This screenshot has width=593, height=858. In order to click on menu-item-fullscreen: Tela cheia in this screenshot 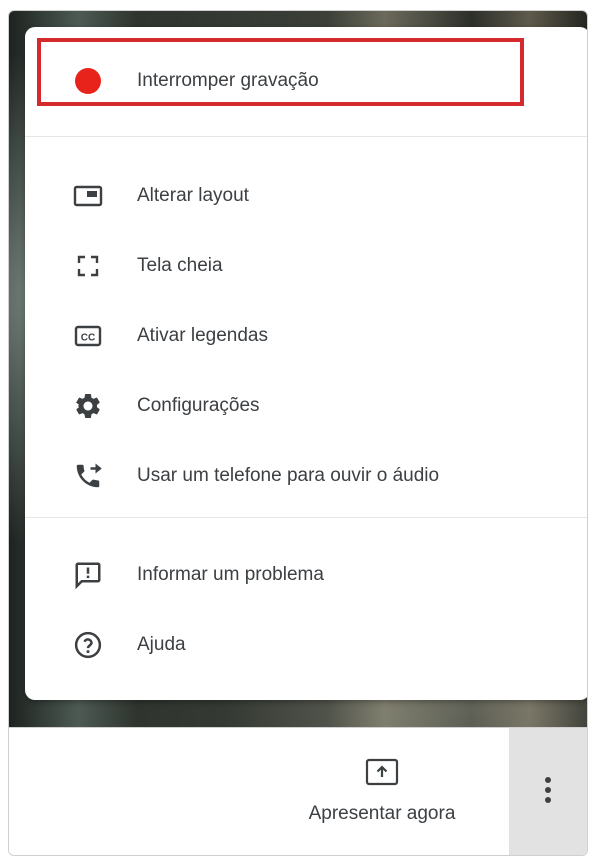, I will do `click(306, 266)`.